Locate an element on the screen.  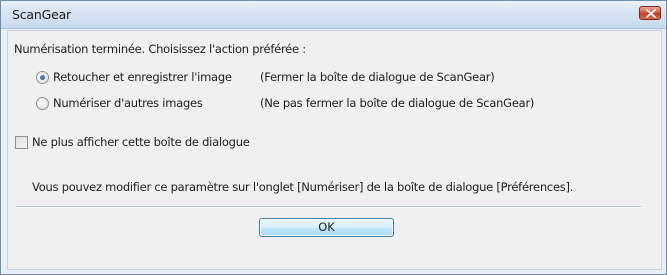
dont-show-again-checkbox is located at coordinates (21, 142).